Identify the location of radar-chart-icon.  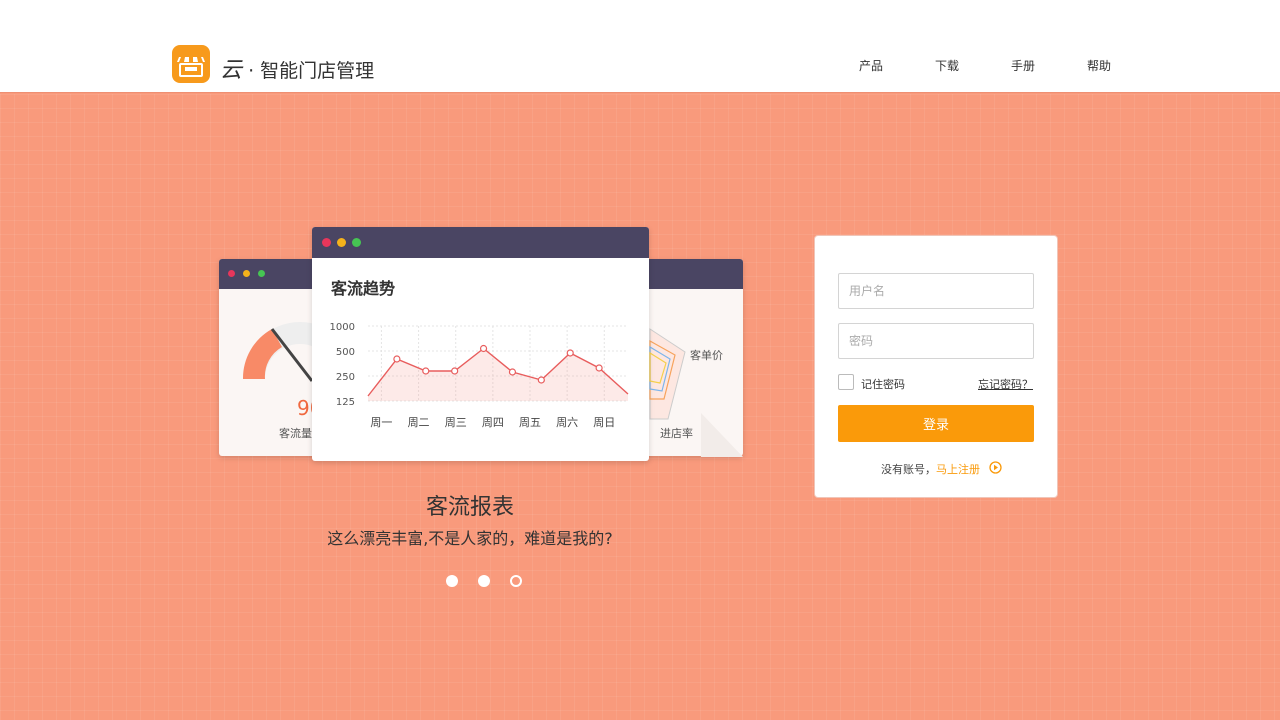
(667, 374).